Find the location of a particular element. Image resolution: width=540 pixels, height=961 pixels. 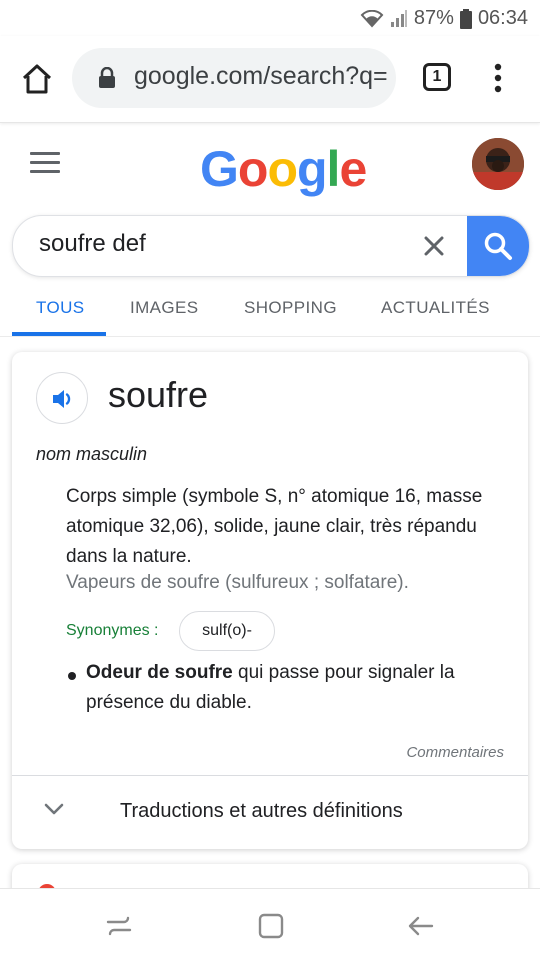

tab-news: ACTUALITÉS is located at coordinates (435, 308).